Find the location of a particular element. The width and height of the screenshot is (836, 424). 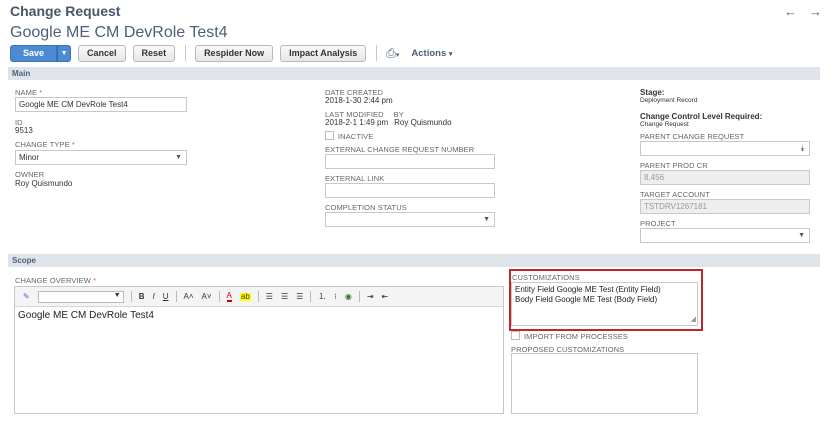

actions-menu: Actions ▾ is located at coordinates (431, 53).